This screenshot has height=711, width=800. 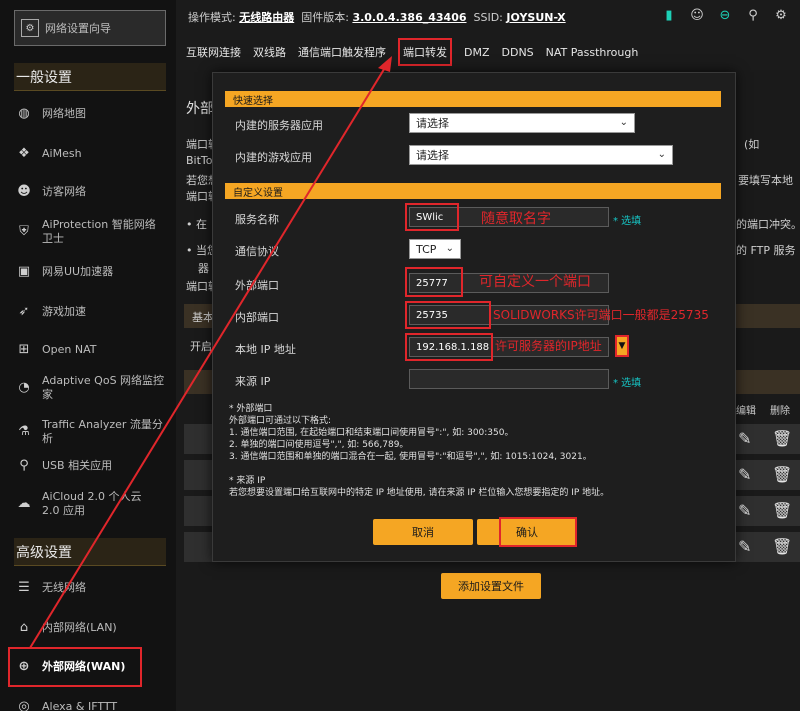 What do you see at coordinates (199, 160) in the screenshot?
I see `bg-text: BitTo` at bounding box center [199, 160].